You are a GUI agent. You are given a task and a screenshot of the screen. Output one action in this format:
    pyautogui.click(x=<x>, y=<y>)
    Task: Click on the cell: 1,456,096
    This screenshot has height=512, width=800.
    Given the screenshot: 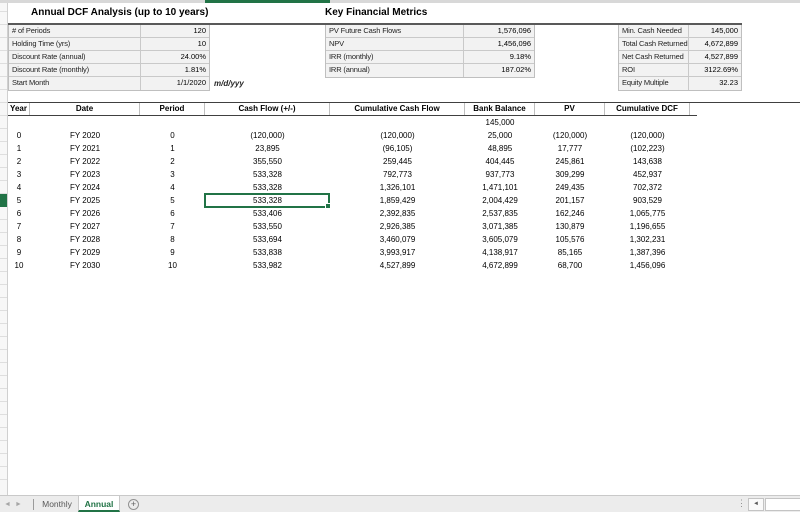 What is the action you would take?
    pyautogui.click(x=647, y=265)
    